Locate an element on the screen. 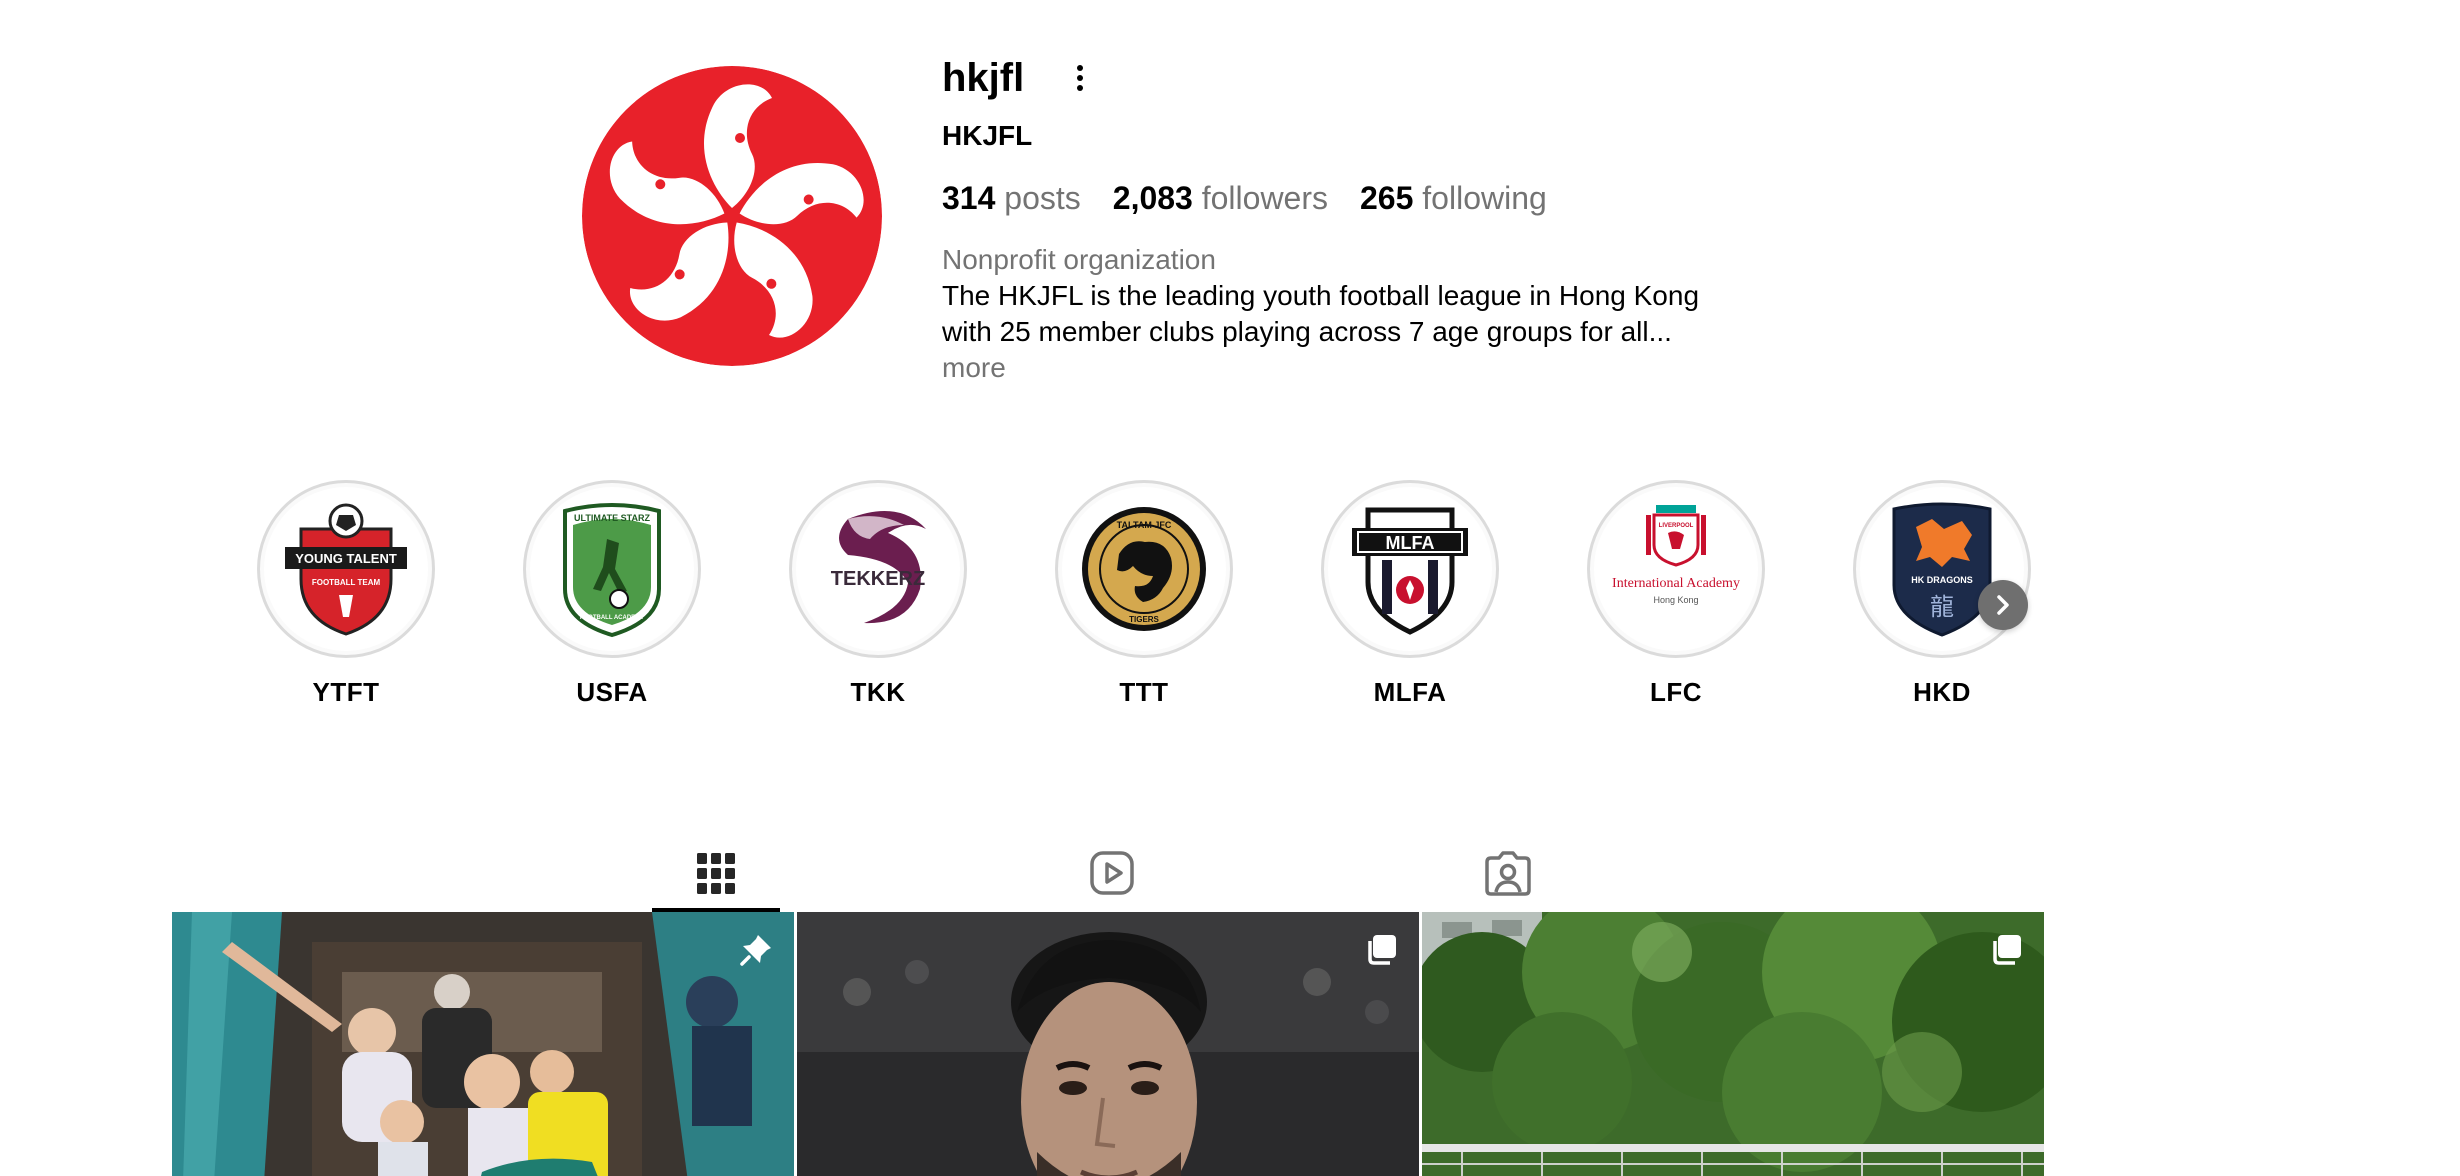 This screenshot has width=2460, height=1176. following-count-value: 265 is located at coordinates (1387, 198).